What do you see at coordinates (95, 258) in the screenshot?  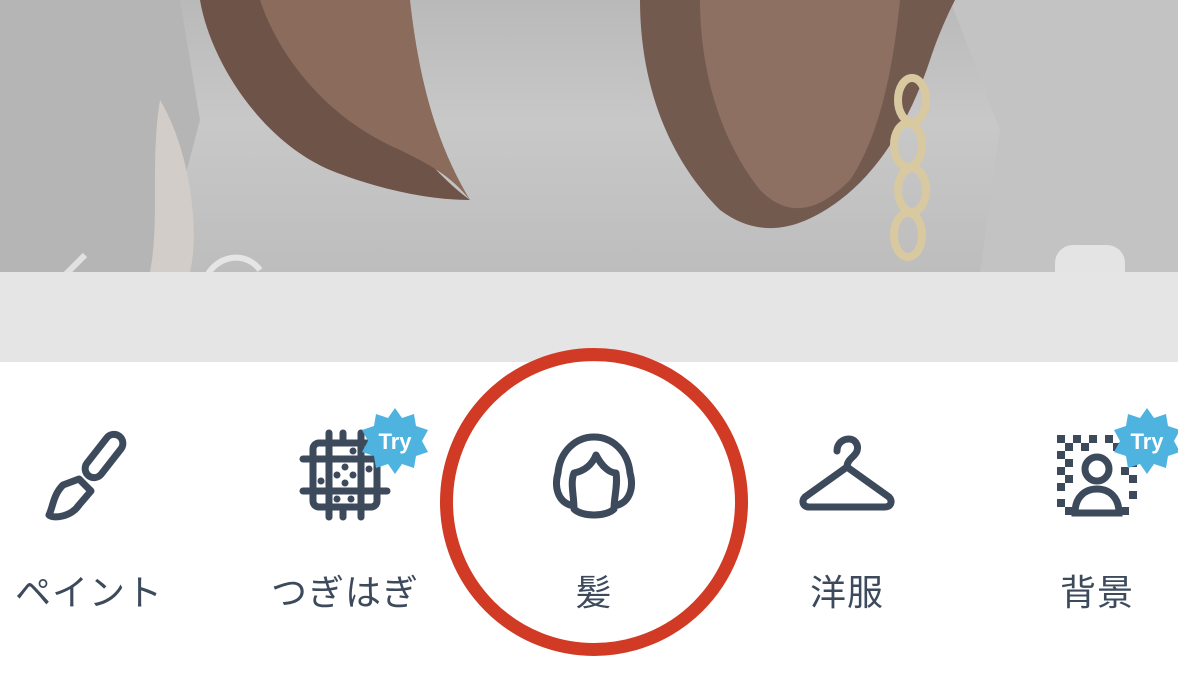 I see `undo-icon` at bounding box center [95, 258].